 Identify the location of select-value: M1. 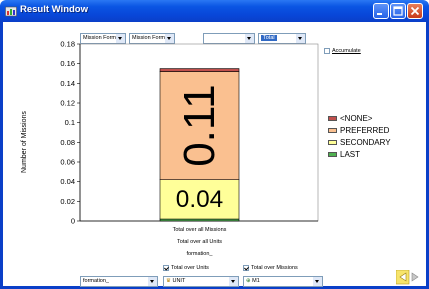
(256, 281).